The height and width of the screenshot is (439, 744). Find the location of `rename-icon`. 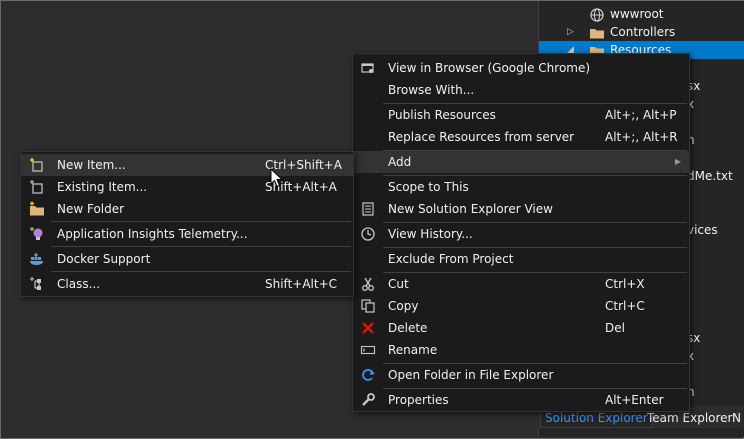

rename-icon is located at coordinates (368, 350).